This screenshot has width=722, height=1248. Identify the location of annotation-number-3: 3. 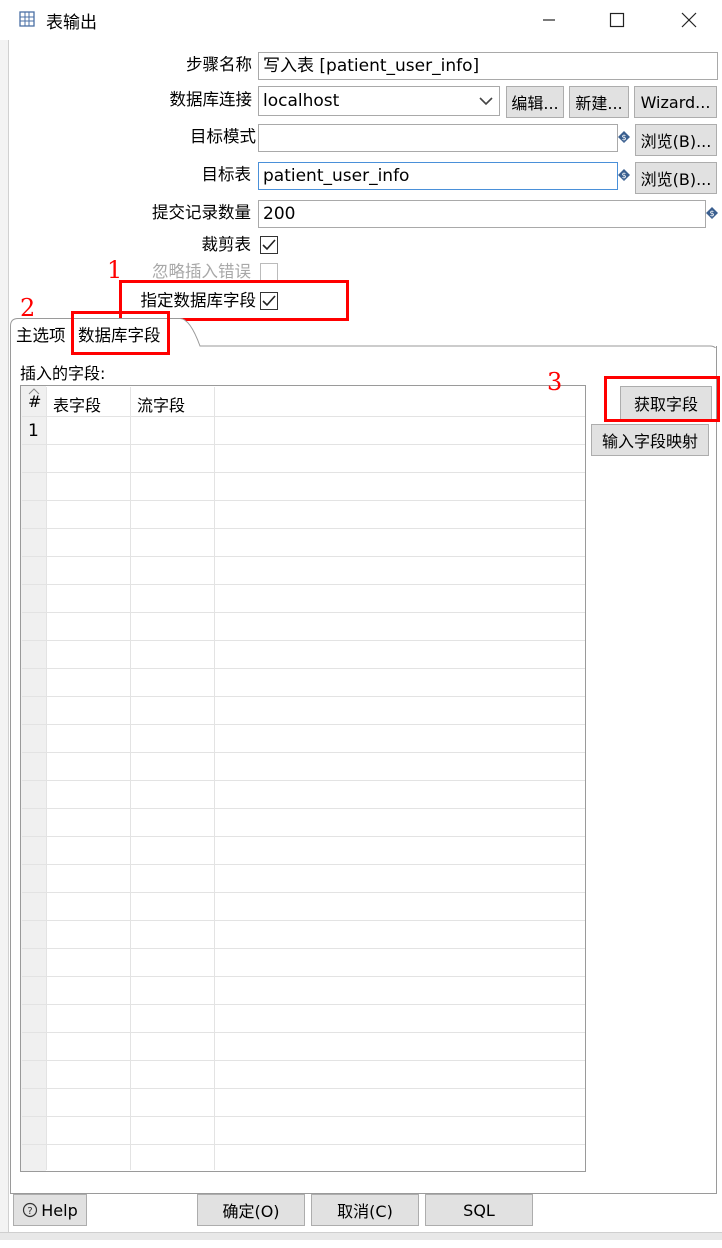
(555, 382).